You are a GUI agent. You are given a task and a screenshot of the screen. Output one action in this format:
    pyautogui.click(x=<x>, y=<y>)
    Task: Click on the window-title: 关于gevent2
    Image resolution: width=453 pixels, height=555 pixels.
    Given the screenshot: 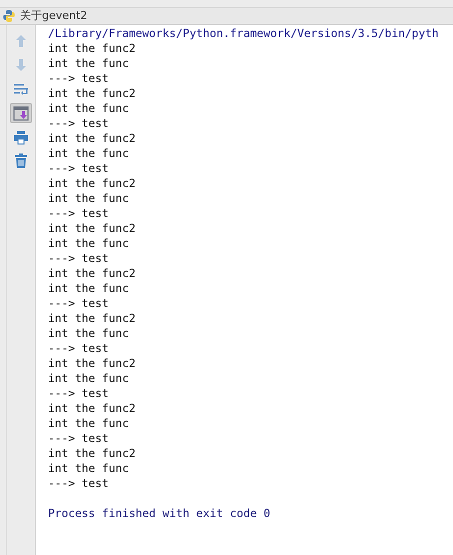 What is the action you would take?
    pyautogui.click(x=54, y=16)
    